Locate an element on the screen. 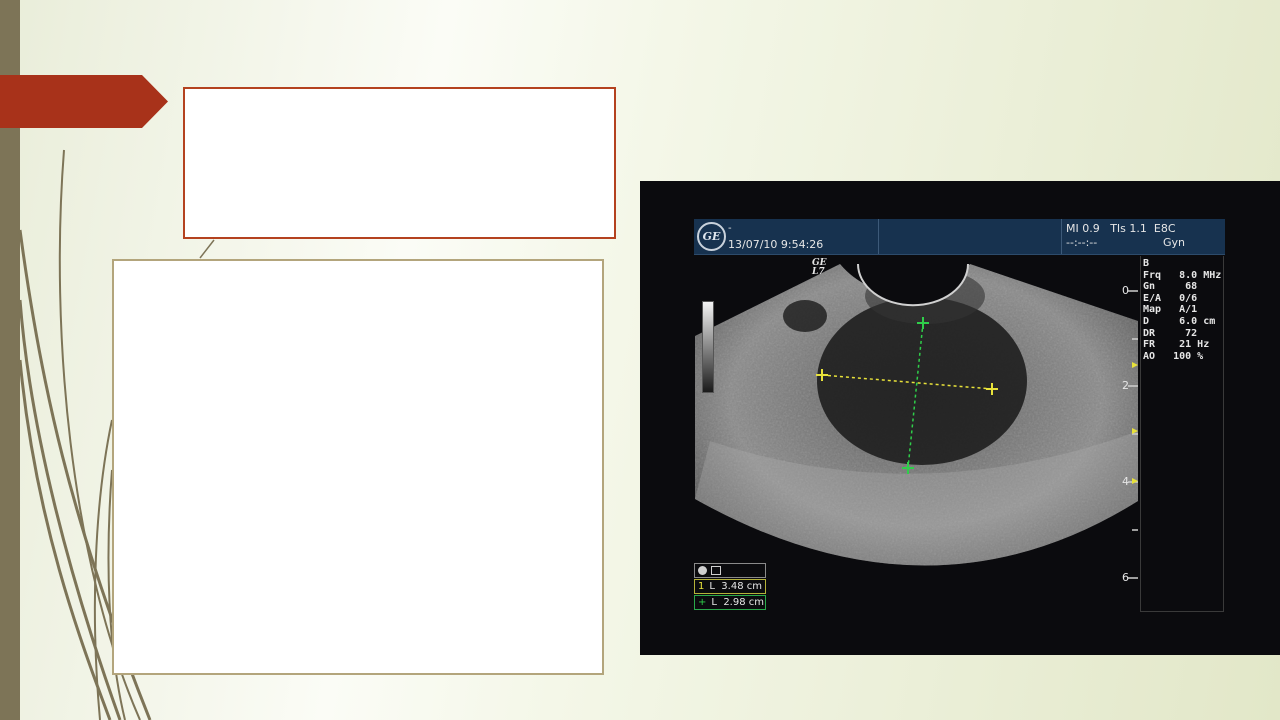 The image size is (1280, 720). title-arrow-tab is located at coordinates (84, 101).